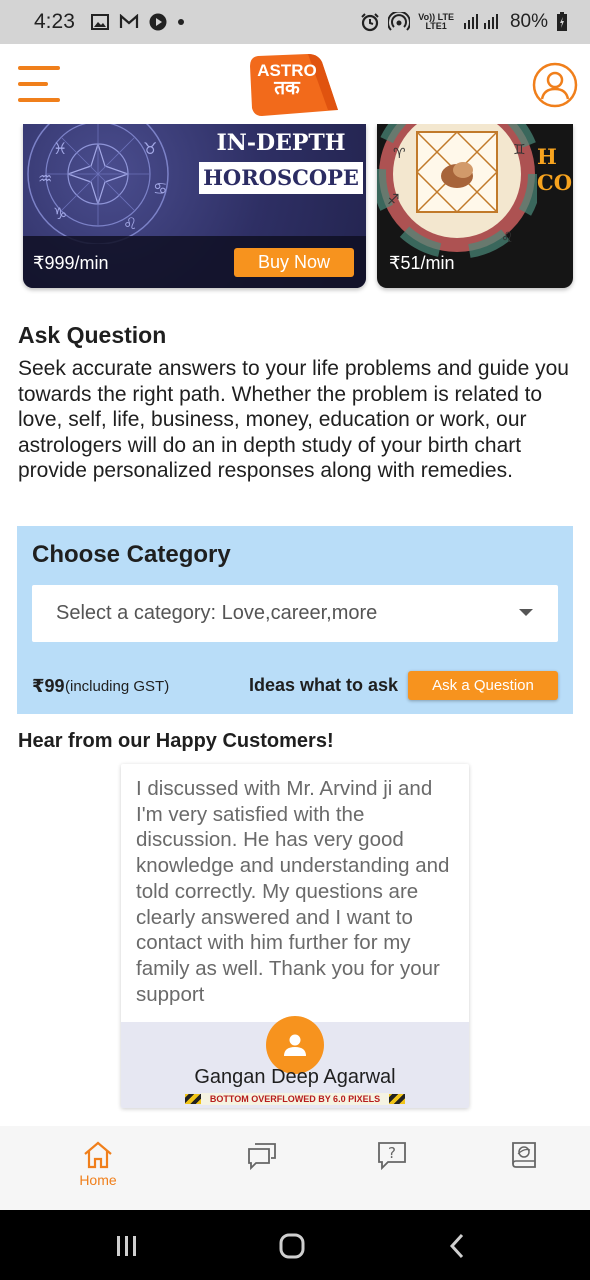 This screenshot has height=1280, width=590. Describe the element at coordinates (281, 178) in the screenshot. I see `banner-heading-main: HOROSCOPE` at that location.